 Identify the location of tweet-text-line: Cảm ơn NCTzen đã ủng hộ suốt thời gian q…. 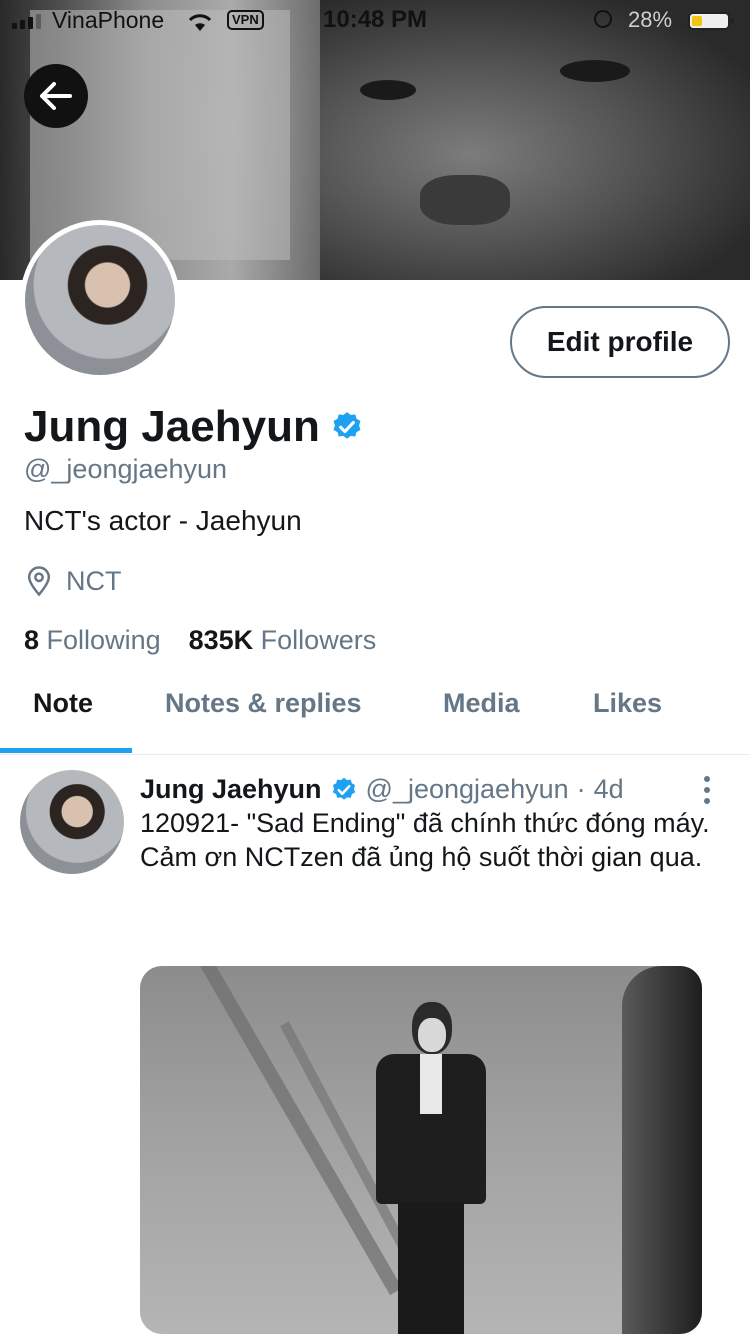
(421, 857).